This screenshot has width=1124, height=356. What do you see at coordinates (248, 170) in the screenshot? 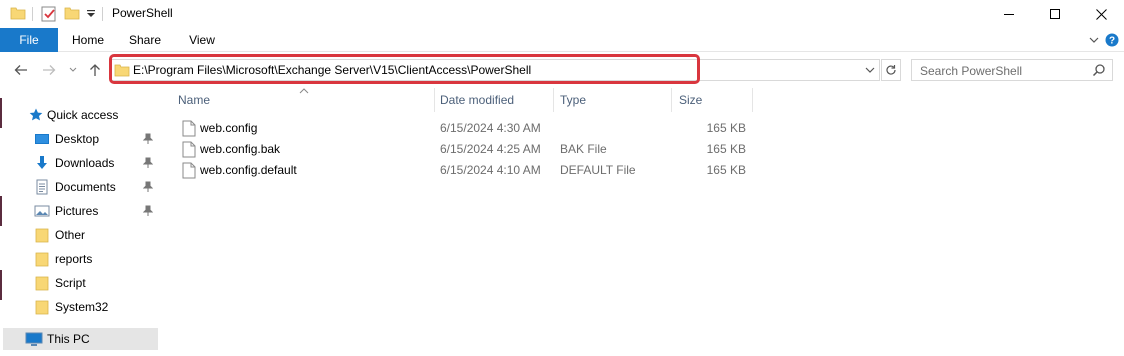
I see `file-name: web.config.default` at bounding box center [248, 170].